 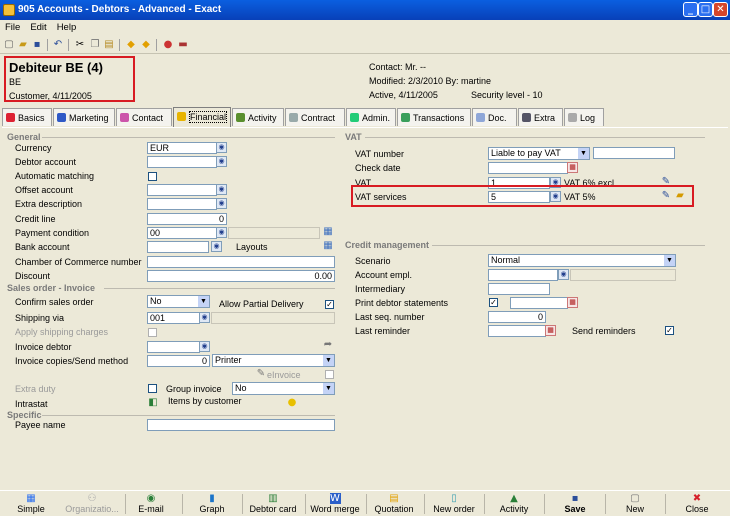 What do you see at coordinates (328, 246) in the screenshot?
I see `bank-account-detail-icon: ▦` at bounding box center [328, 246].